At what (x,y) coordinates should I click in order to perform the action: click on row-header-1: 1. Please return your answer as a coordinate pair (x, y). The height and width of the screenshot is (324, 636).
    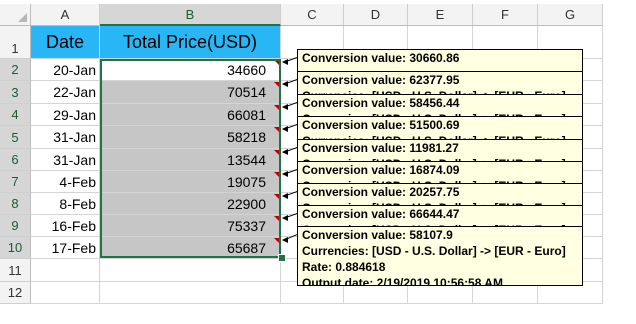
    Looking at the image, I should click on (15, 42).